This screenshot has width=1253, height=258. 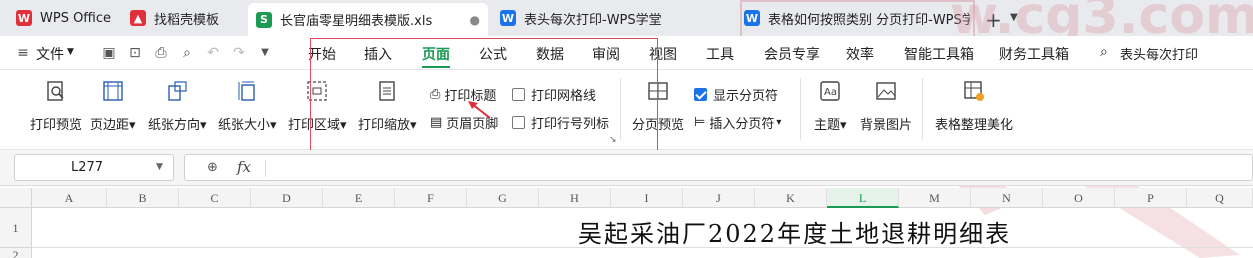 What do you see at coordinates (860, 54) in the screenshot?
I see `menu-efficiency: 效率` at bounding box center [860, 54].